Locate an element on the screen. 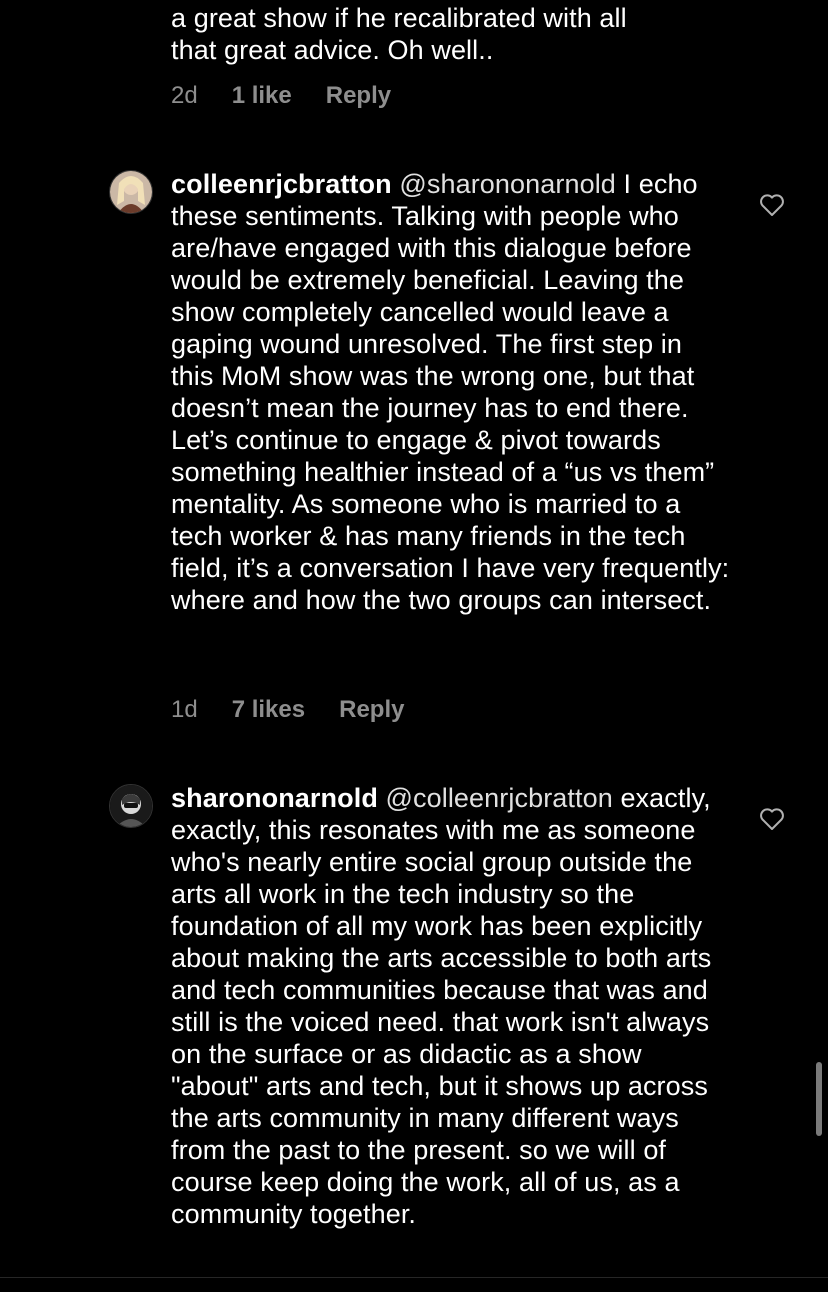 The height and width of the screenshot is (1292, 828). comment-username: sharononarnold is located at coordinates (274, 798).